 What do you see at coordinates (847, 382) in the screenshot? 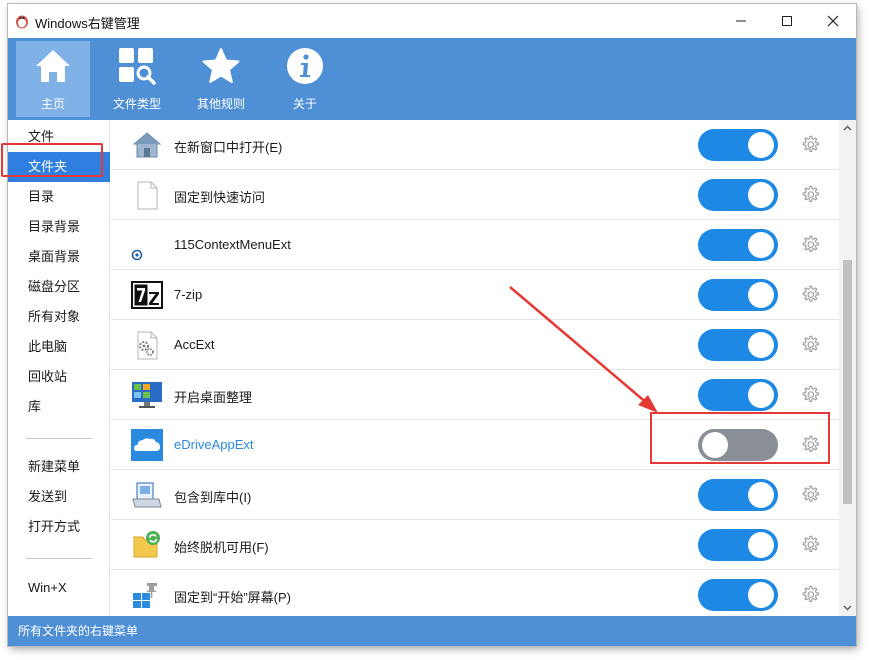
I see `scroll-thumb` at bounding box center [847, 382].